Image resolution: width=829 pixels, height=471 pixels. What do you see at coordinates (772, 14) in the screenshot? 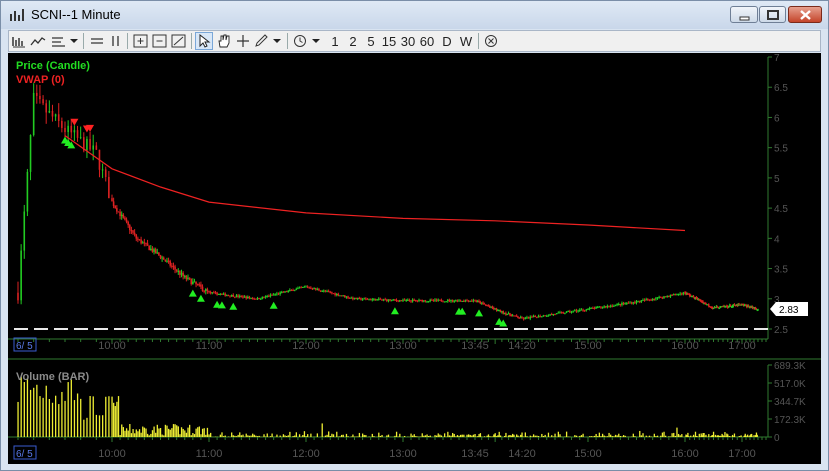
I see `maximize-button` at bounding box center [772, 14].